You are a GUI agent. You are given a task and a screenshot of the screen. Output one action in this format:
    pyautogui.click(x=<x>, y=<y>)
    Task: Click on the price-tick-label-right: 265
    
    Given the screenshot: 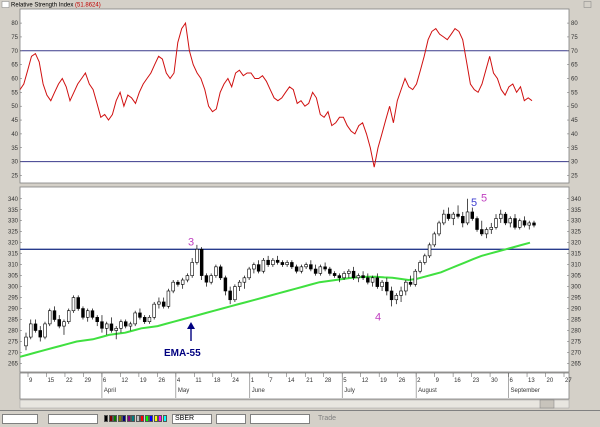 What is the action you would take?
    pyautogui.click(x=576, y=364)
    